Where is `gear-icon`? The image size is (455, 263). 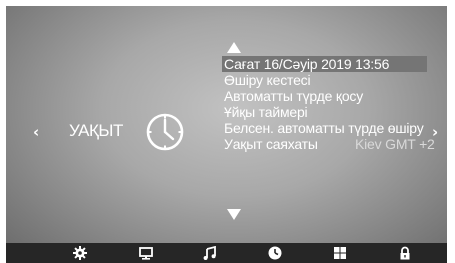
gear-icon is located at coordinates (80, 253).